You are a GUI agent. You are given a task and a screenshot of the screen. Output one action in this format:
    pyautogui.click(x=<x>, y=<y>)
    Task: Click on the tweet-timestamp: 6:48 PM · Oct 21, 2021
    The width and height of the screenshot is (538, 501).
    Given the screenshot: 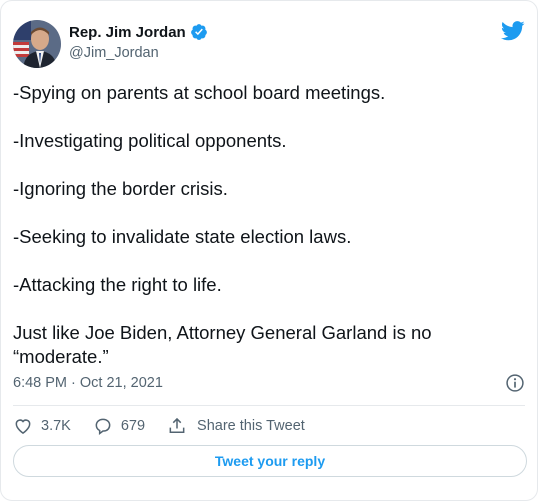 What is the action you would take?
    pyautogui.click(x=88, y=383)
    